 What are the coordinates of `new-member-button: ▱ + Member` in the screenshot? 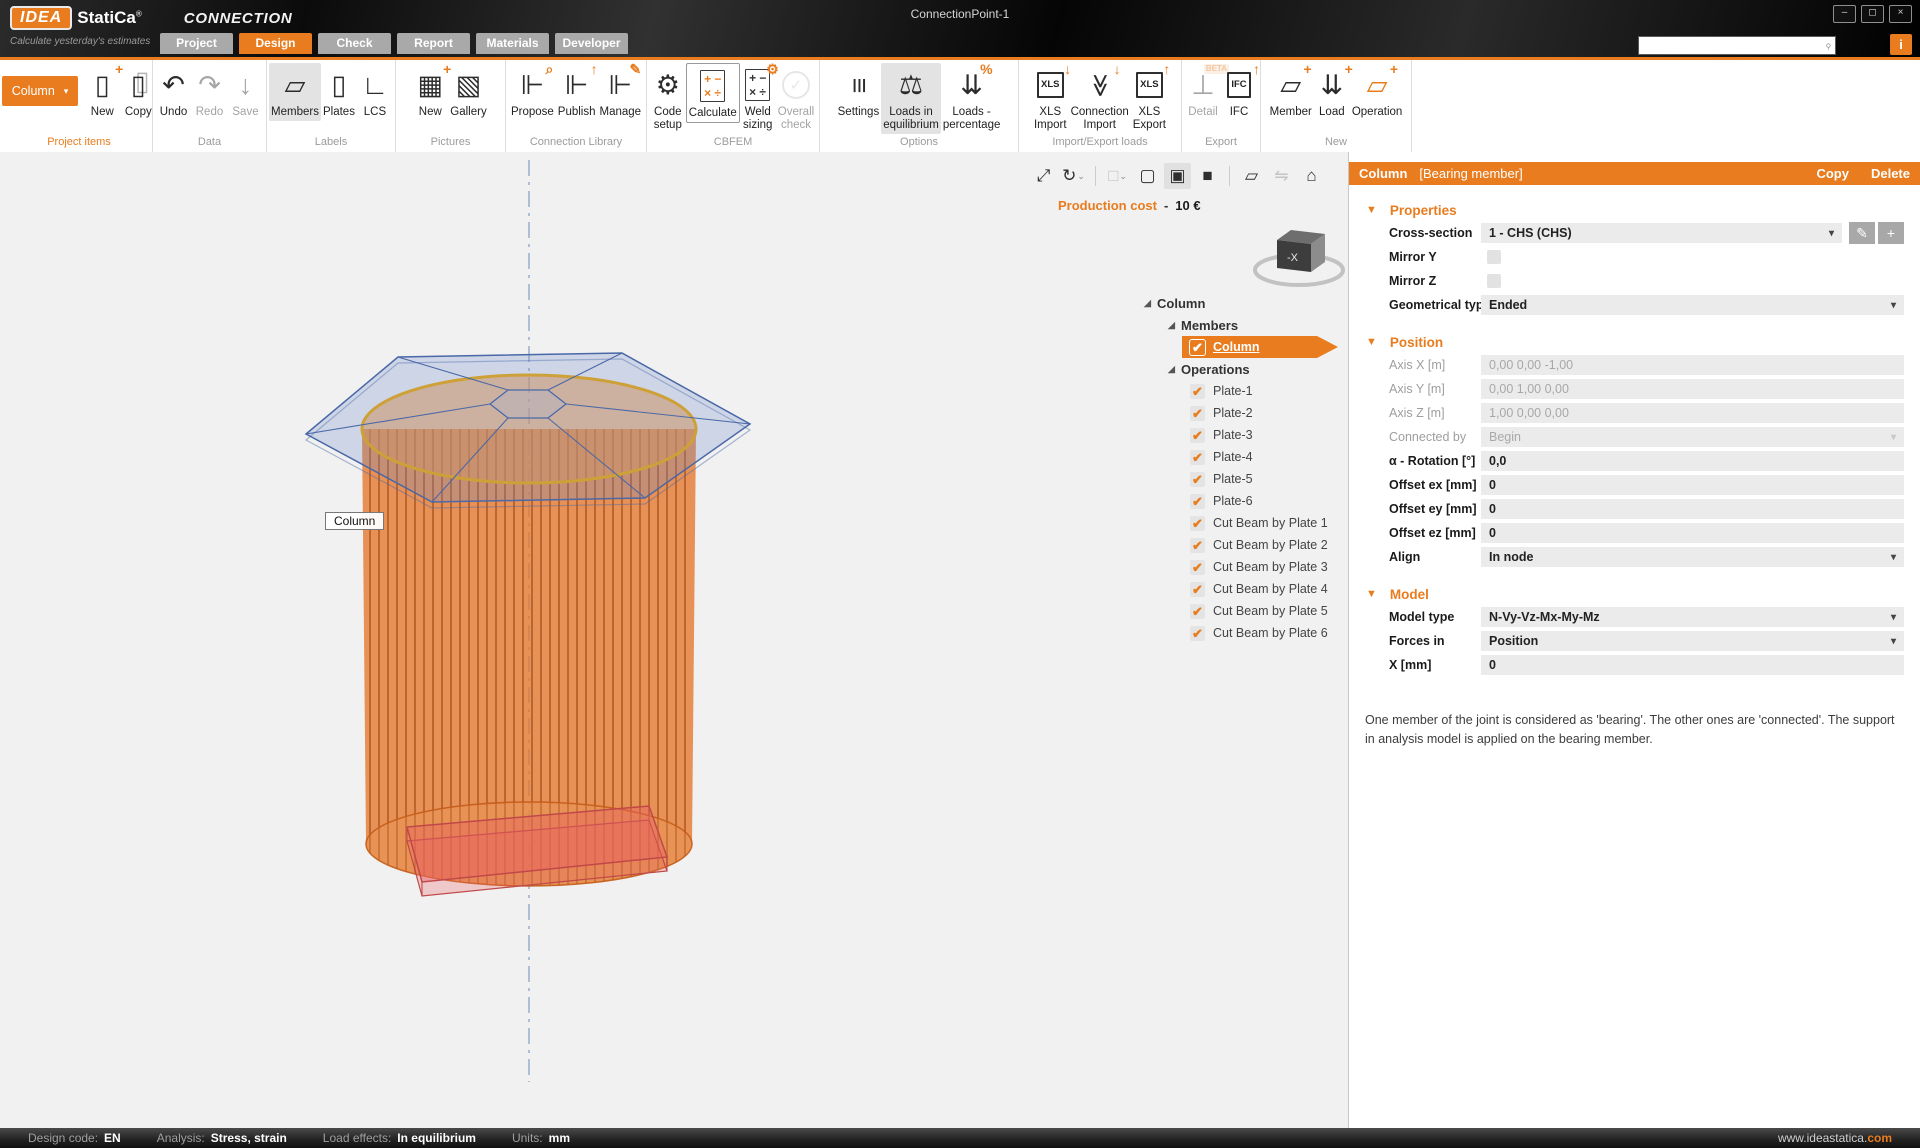 It's located at (1291, 91).